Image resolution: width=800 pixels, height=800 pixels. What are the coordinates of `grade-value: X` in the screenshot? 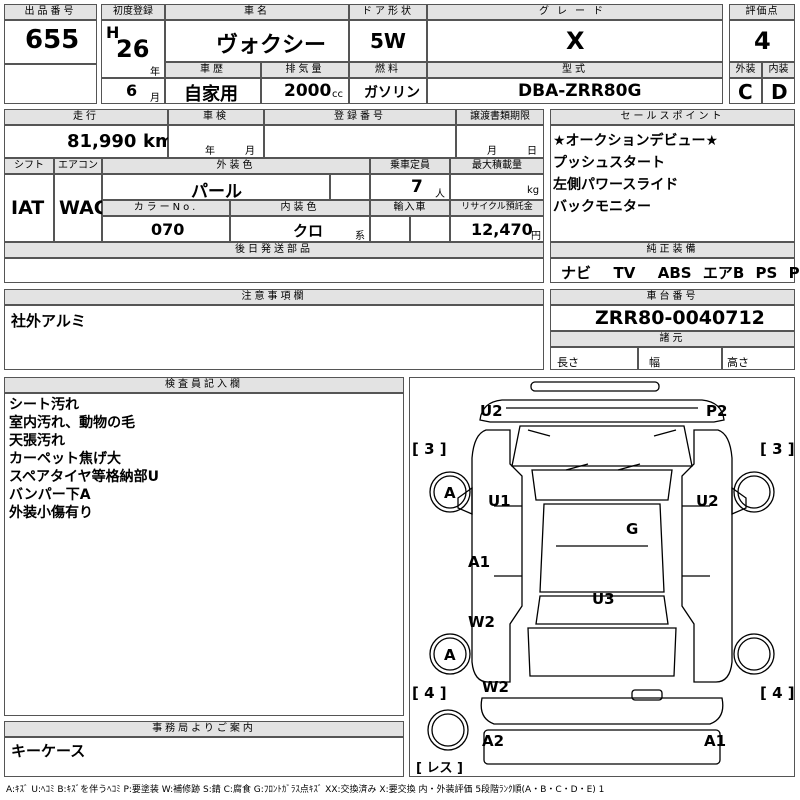 It's located at (575, 41).